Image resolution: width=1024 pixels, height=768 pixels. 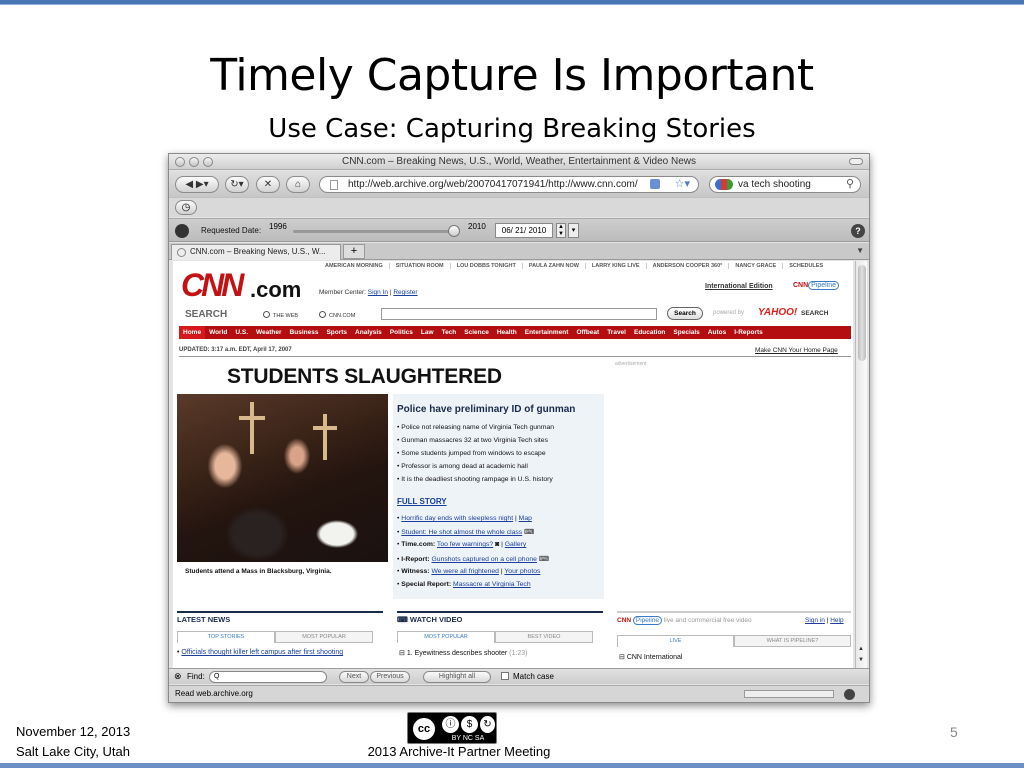 What do you see at coordinates (280, 315) in the screenshot?
I see `radio-web: THE WEB` at bounding box center [280, 315].